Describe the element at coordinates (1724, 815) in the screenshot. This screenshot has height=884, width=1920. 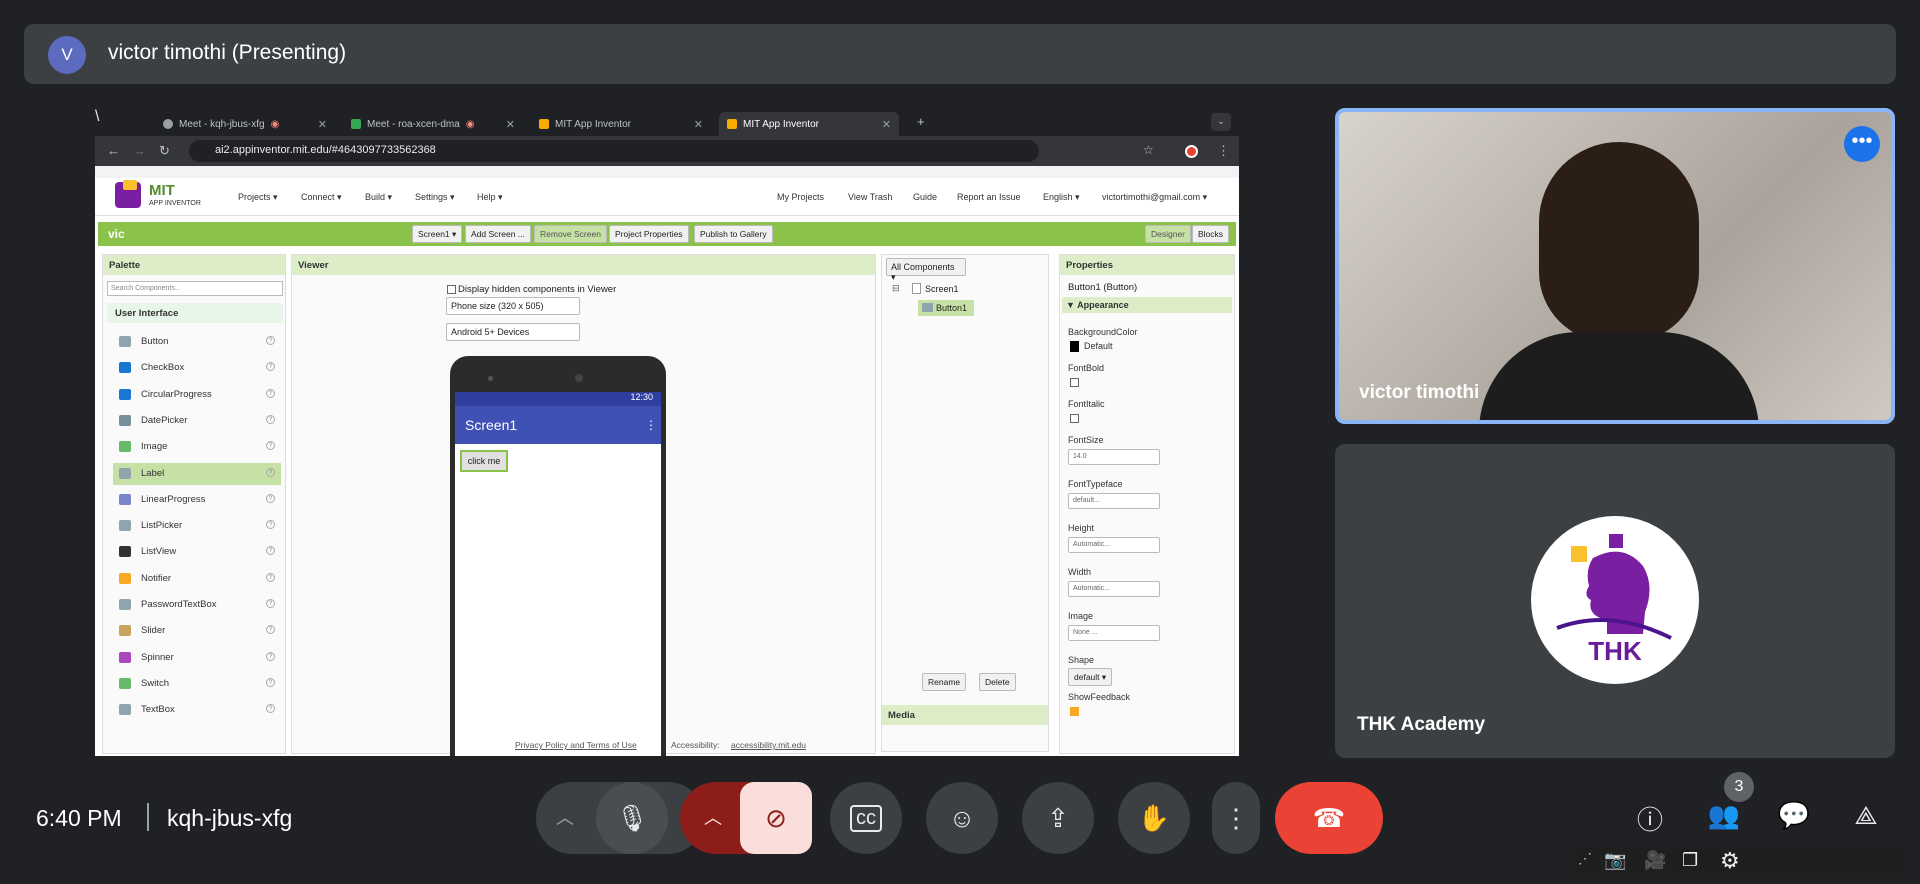
I see `people-icon: 👥` at that location.